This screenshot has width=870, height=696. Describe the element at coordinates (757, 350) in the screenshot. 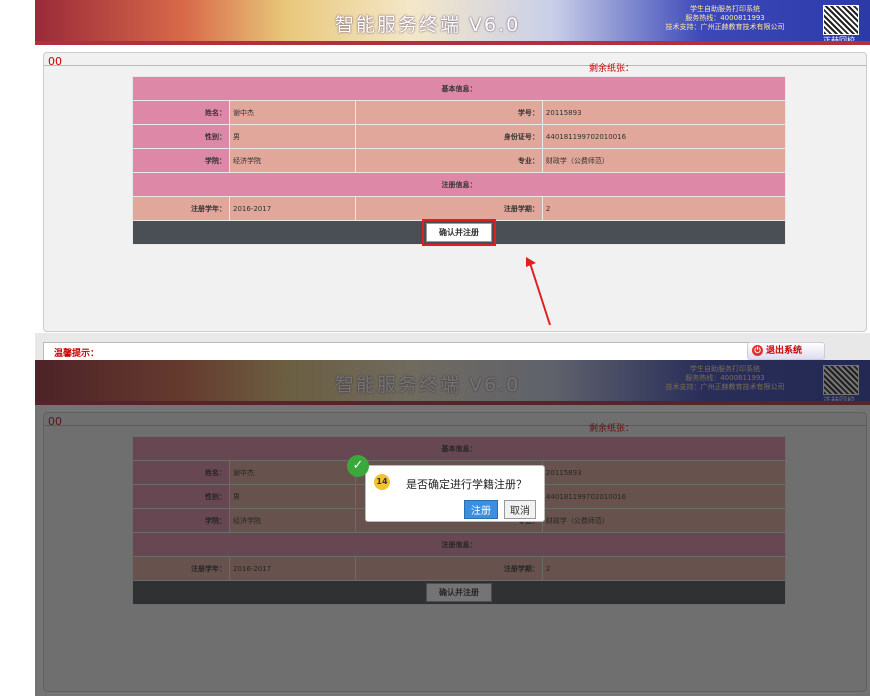

I see `power-icon: ⏻` at that location.